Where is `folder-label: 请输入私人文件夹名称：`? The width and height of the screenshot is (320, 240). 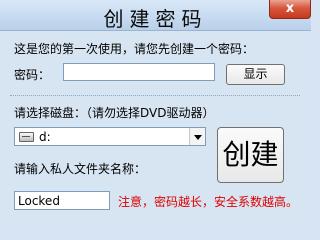 folder-label: 请输入私人文件夹名称： is located at coordinates (80, 169).